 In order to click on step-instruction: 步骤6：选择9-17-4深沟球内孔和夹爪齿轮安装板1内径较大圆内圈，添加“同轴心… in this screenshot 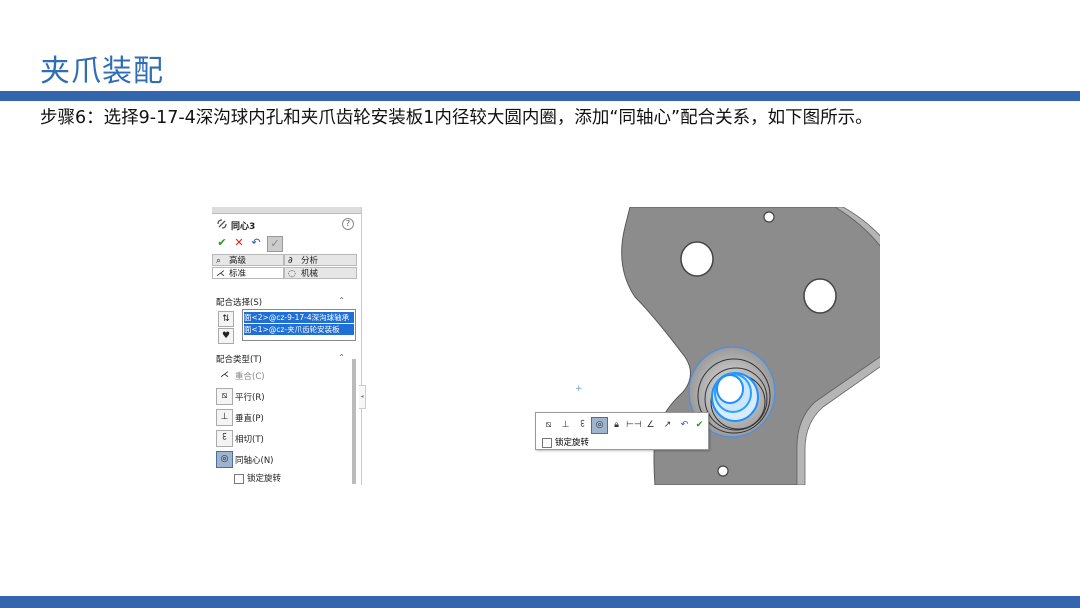, I will do `click(456, 118)`.